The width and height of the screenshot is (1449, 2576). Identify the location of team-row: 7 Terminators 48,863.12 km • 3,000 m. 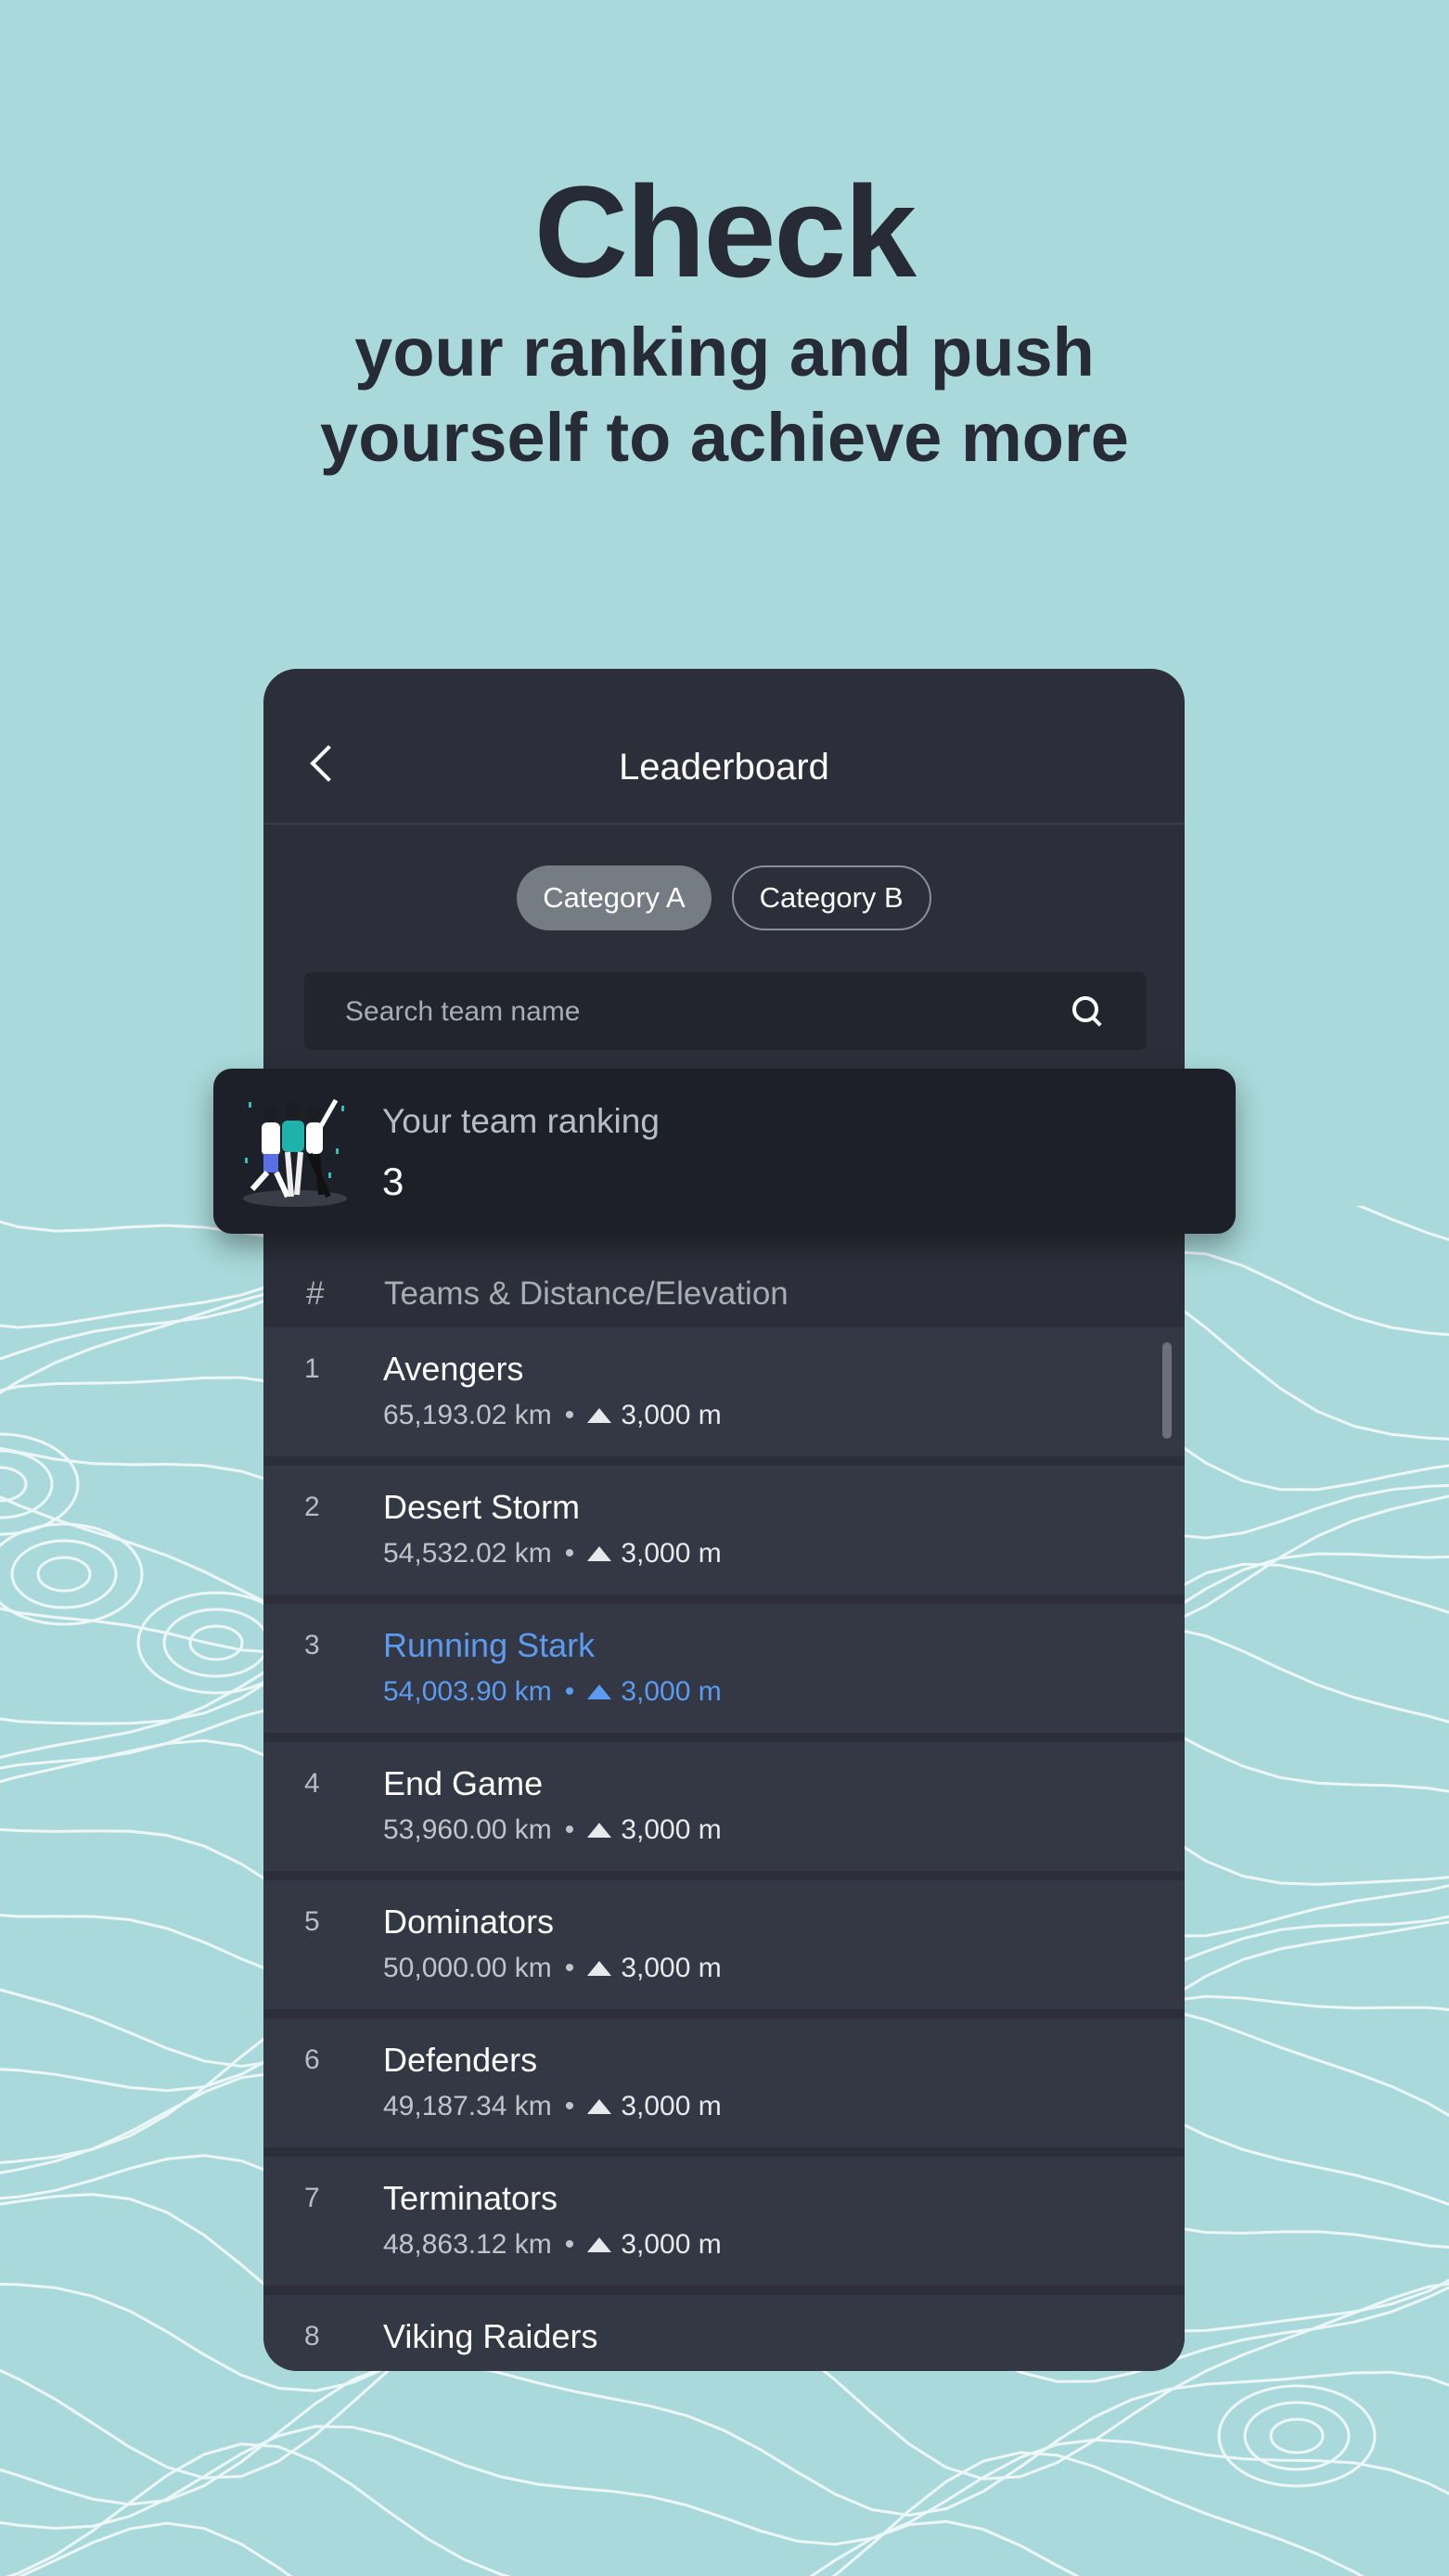
(724, 2221).